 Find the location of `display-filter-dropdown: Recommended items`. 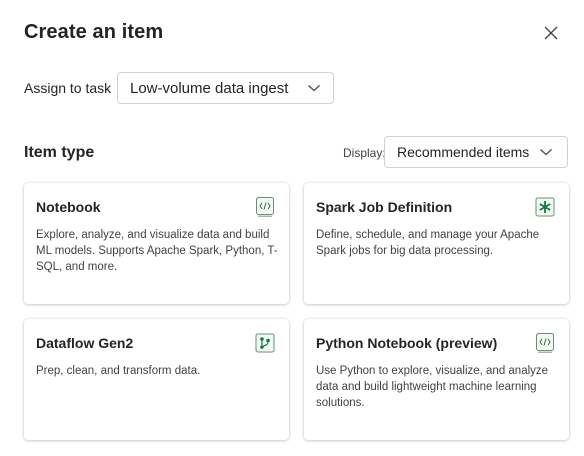

display-filter-dropdown: Recommended items is located at coordinates (476, 152).